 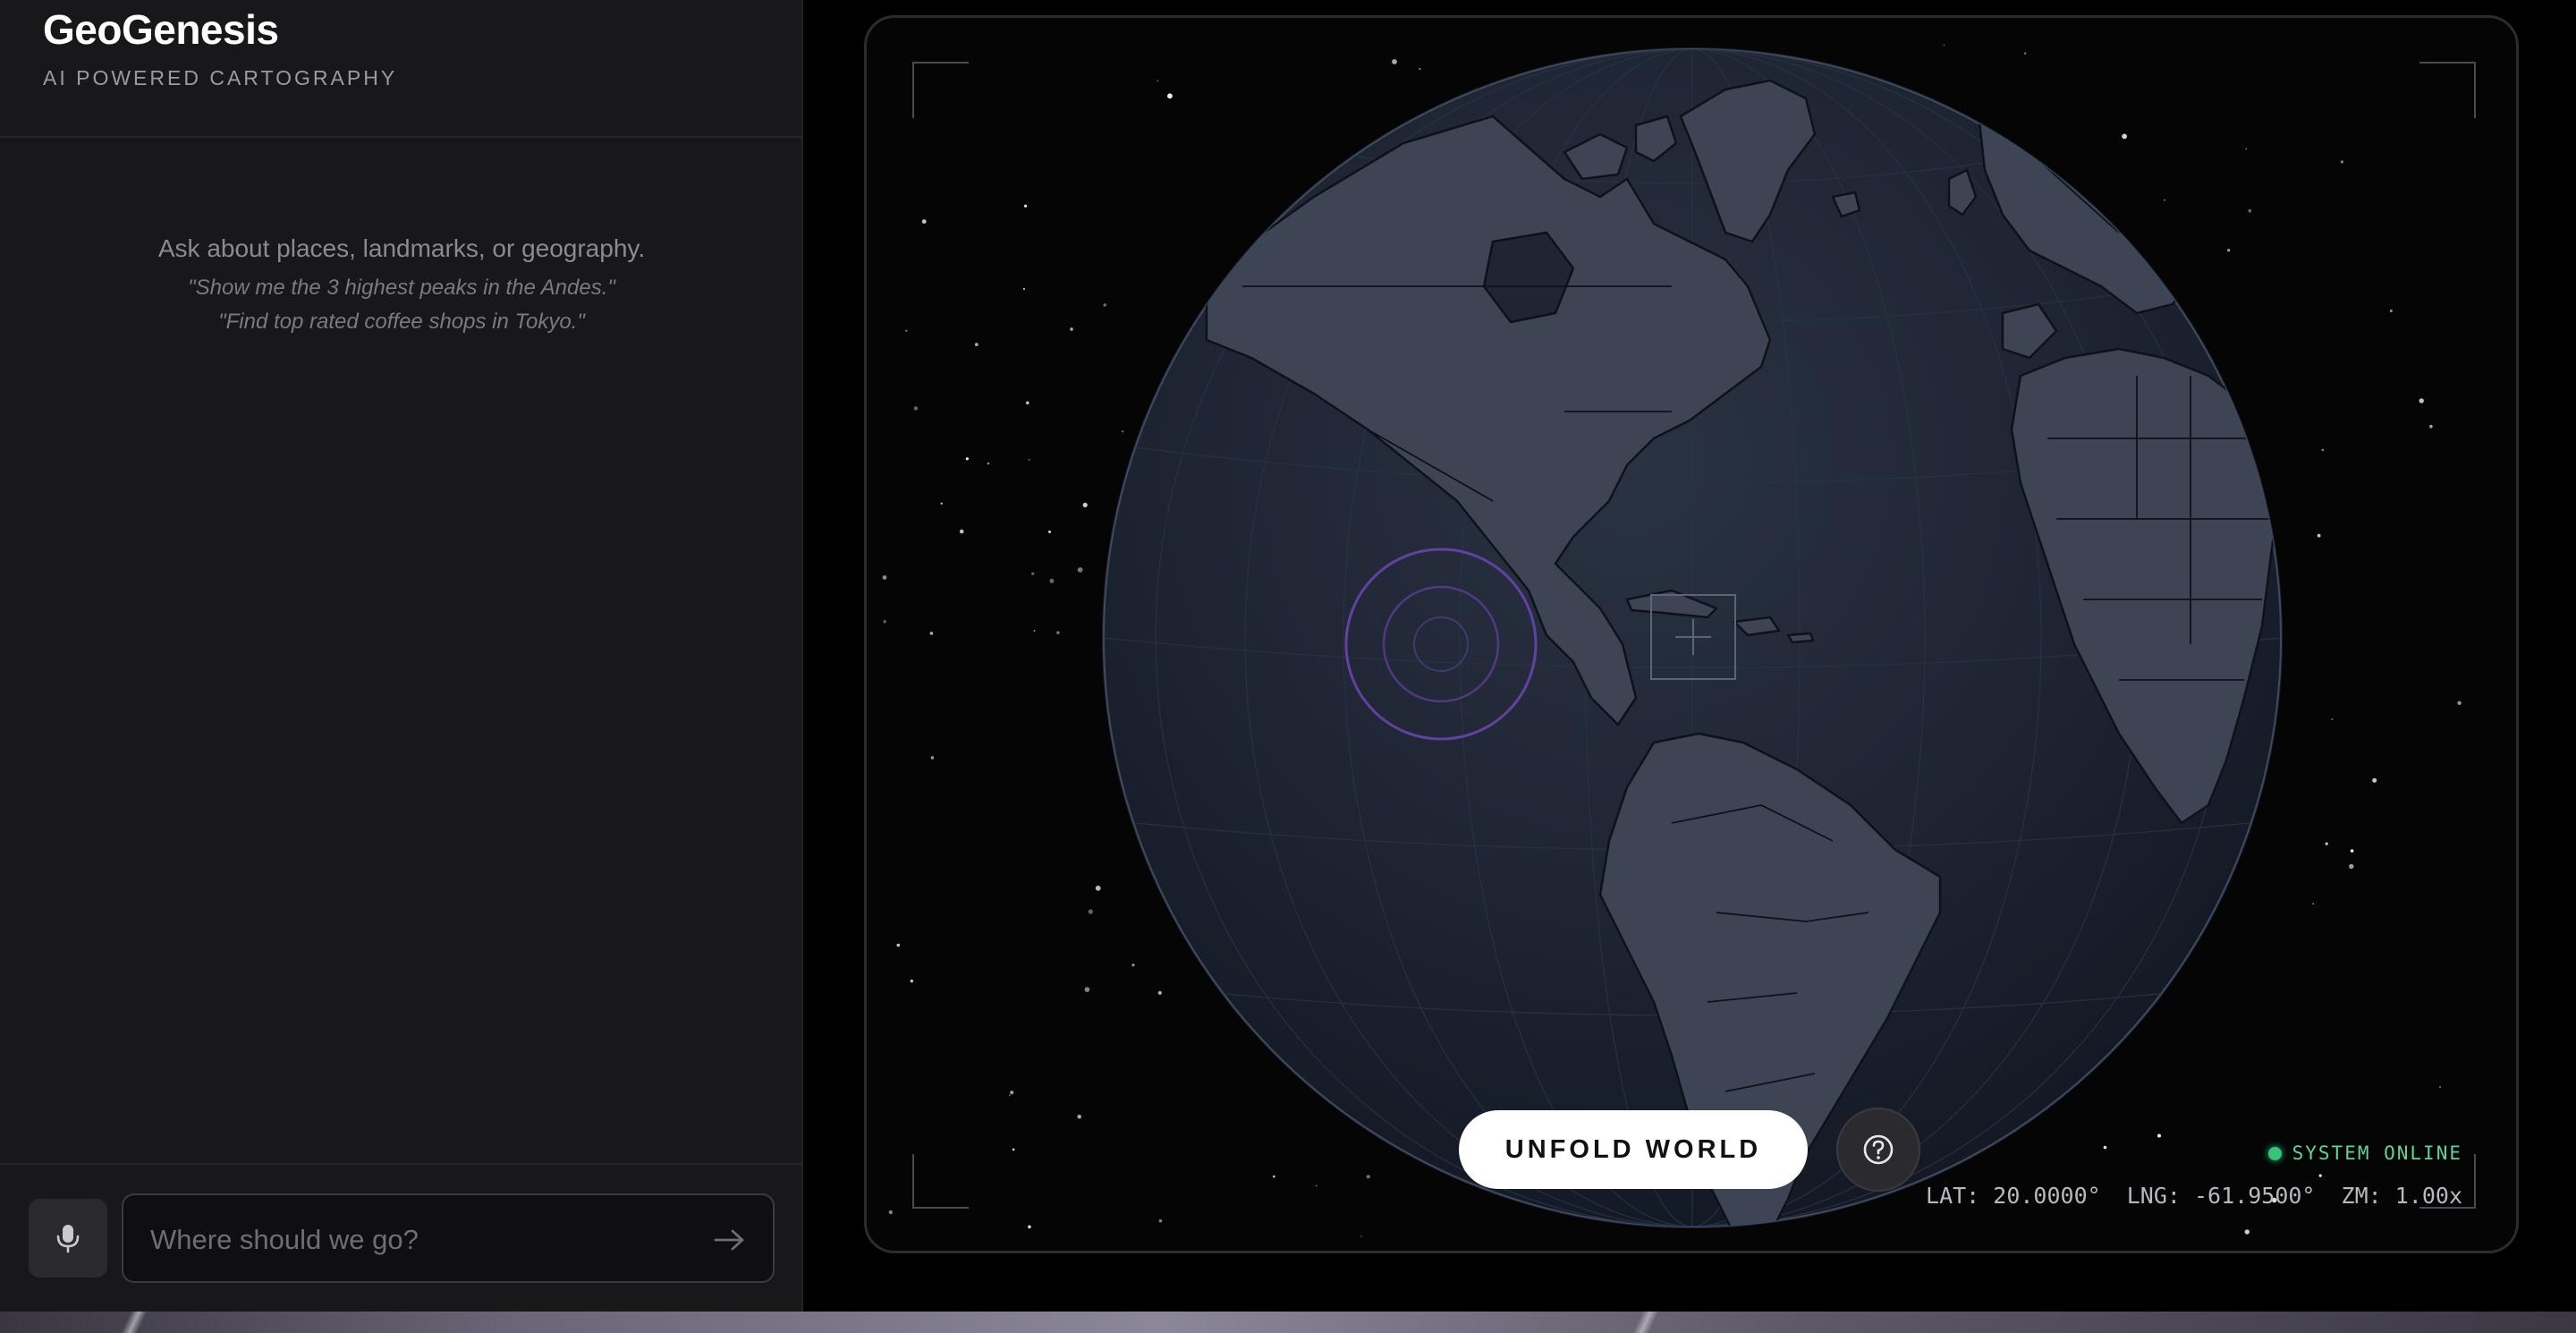 I want to click on desktop-background, so click(x=1288, y=1322).